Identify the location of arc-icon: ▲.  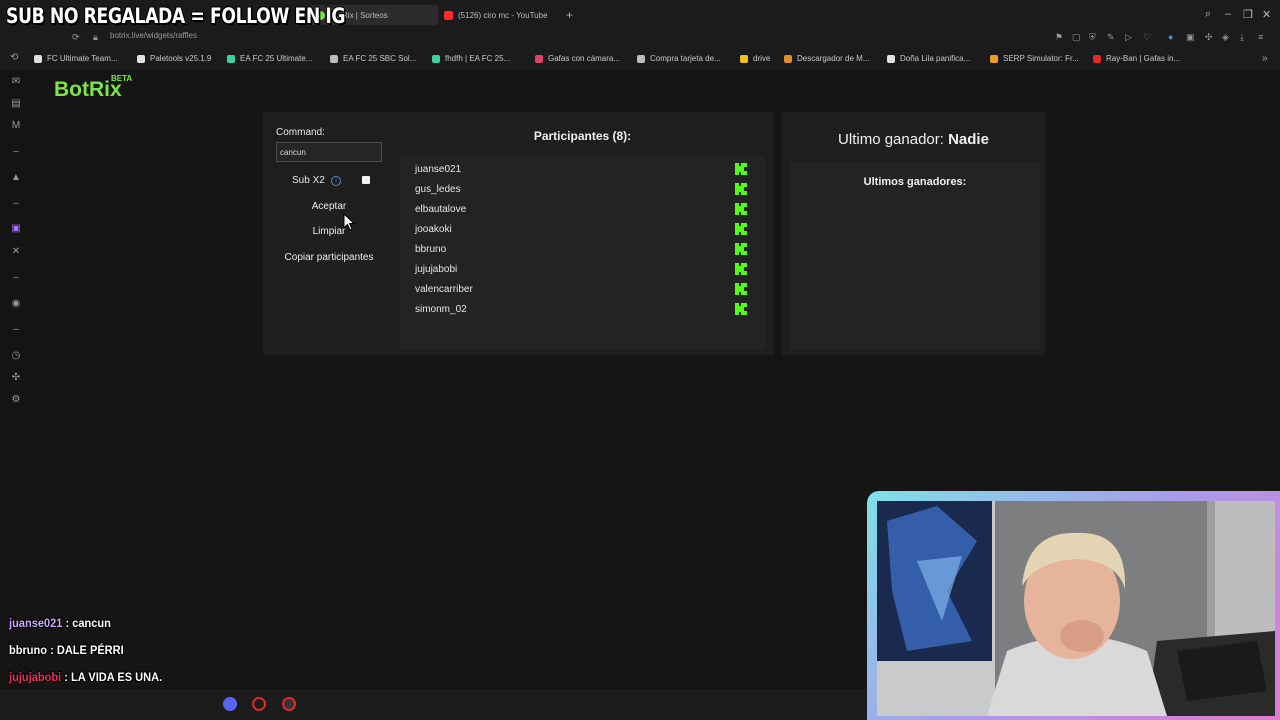
(16, 177).